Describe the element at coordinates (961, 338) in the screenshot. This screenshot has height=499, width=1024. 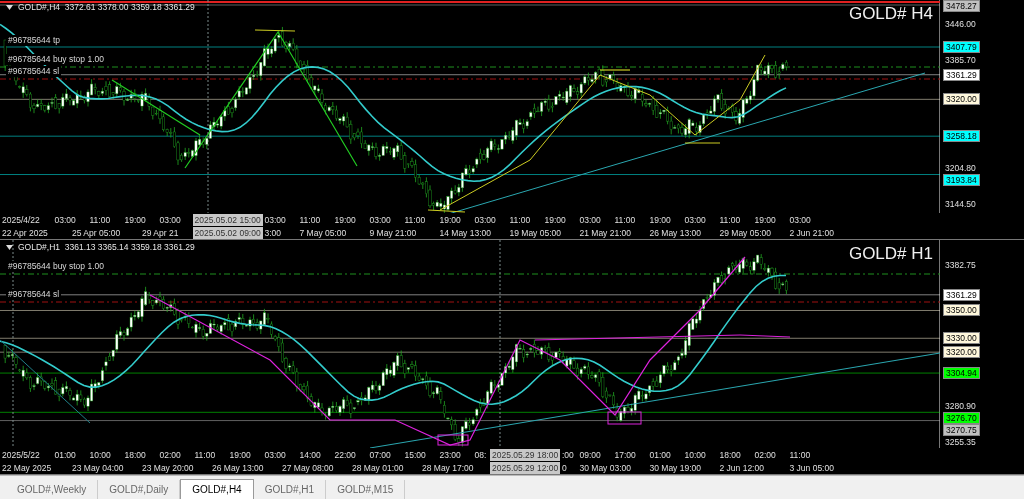
I see `price-label: 3330.00` at that location.